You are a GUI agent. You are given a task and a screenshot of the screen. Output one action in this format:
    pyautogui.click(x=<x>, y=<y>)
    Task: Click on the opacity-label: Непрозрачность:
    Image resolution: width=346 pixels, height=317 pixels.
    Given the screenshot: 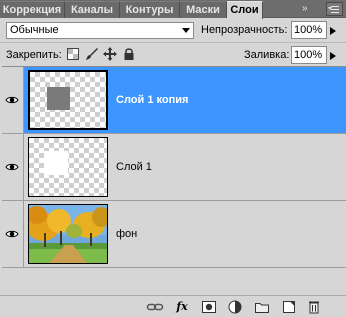 What is the action you would take?
    pyautogui.click(x=244, y=30)
    